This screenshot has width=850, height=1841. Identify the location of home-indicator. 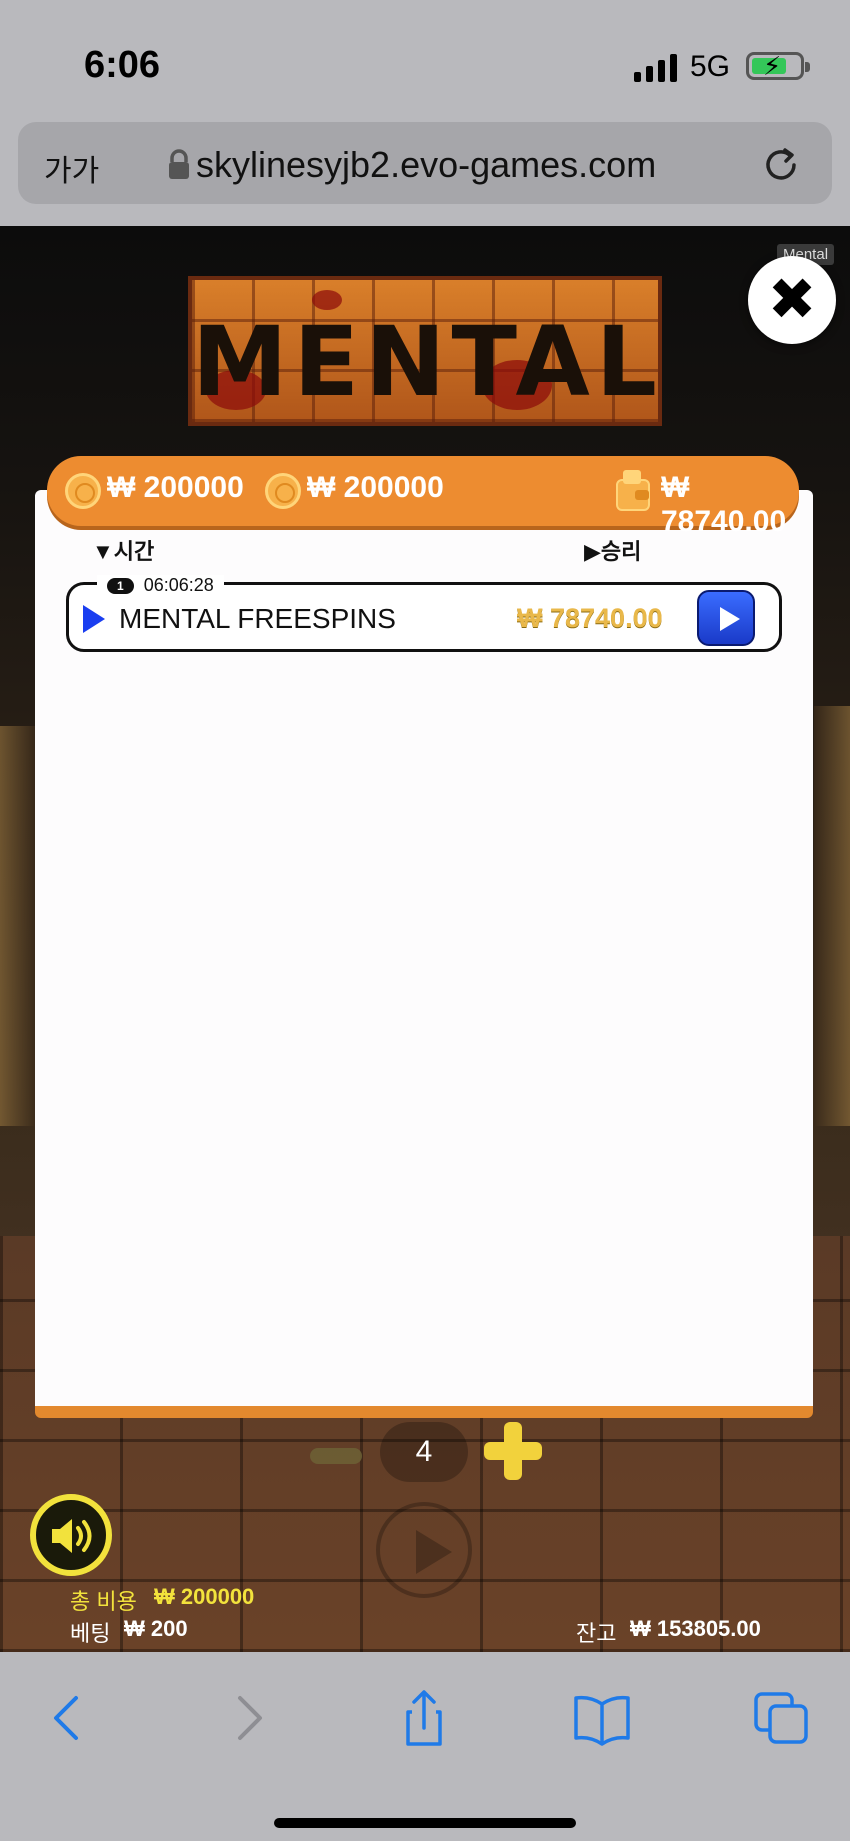
(425, 1823).